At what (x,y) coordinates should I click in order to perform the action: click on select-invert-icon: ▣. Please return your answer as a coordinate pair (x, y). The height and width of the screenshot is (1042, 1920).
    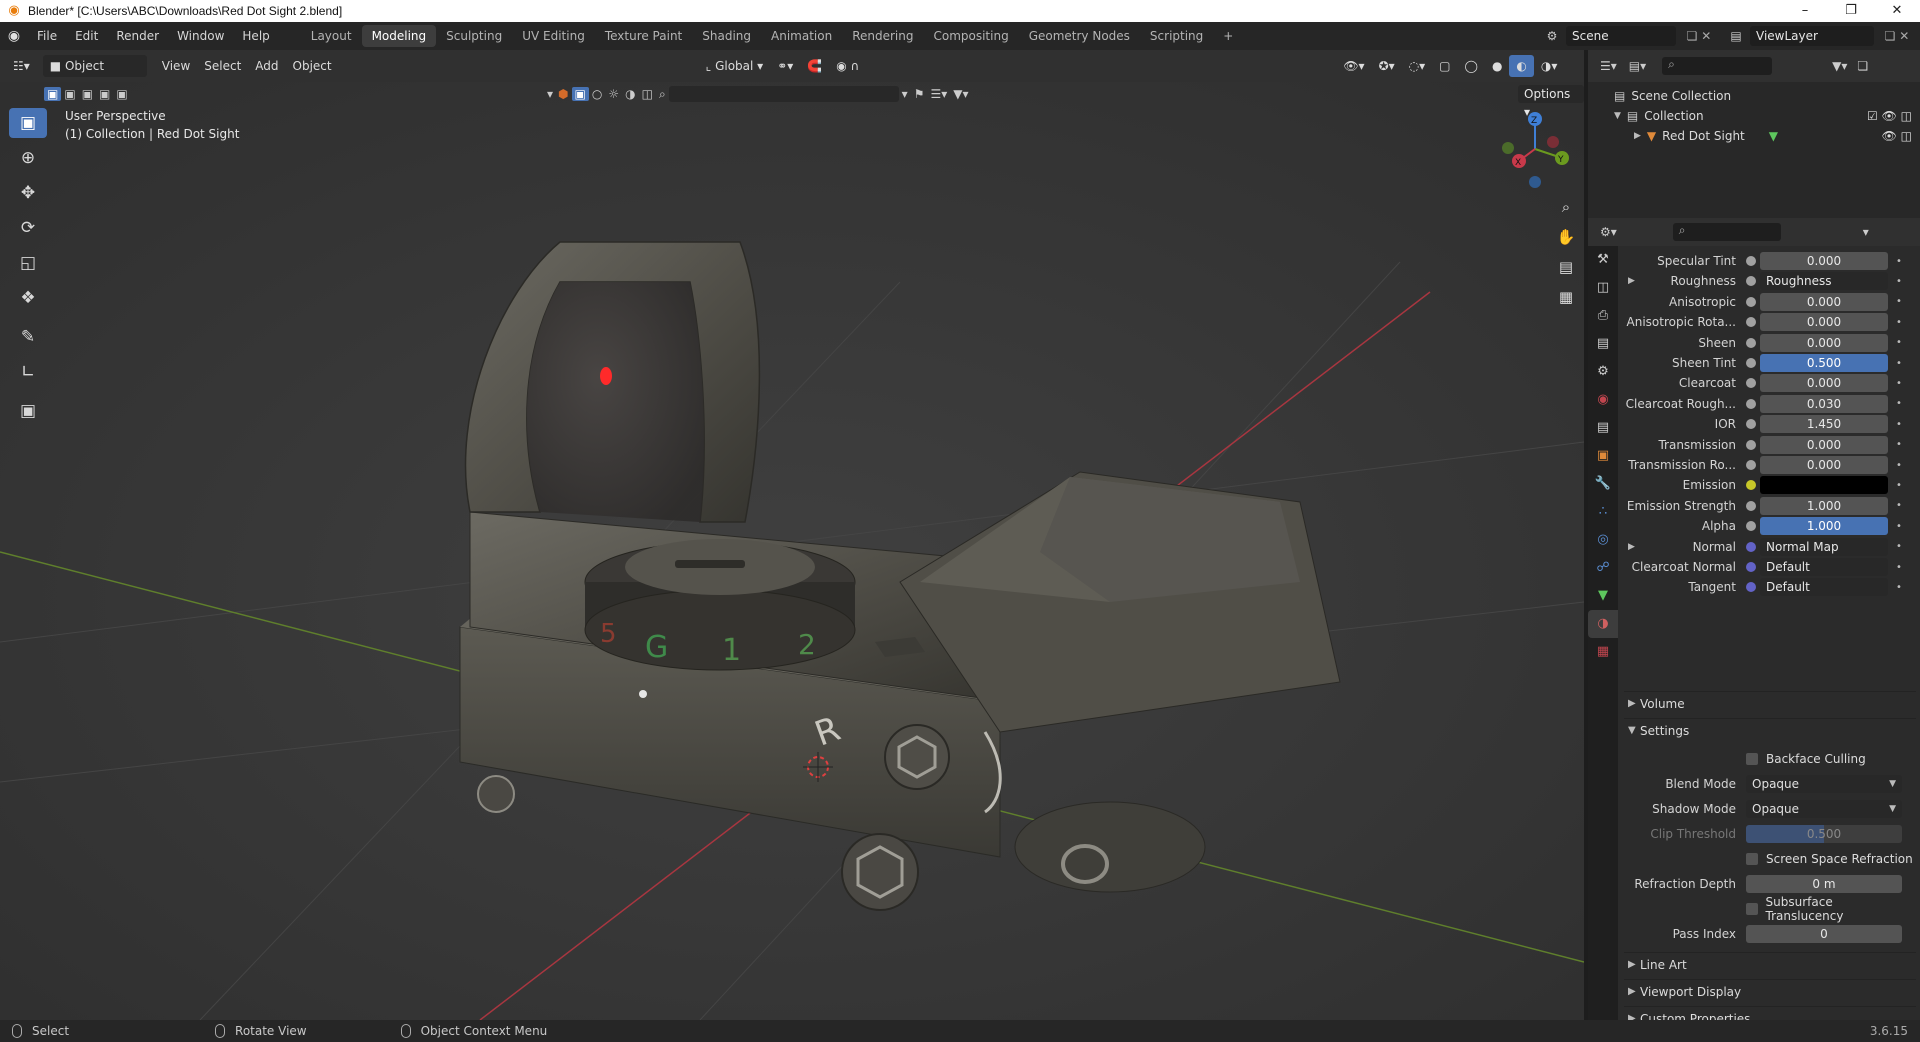
    Looking at the image, I should click on (104, 94).